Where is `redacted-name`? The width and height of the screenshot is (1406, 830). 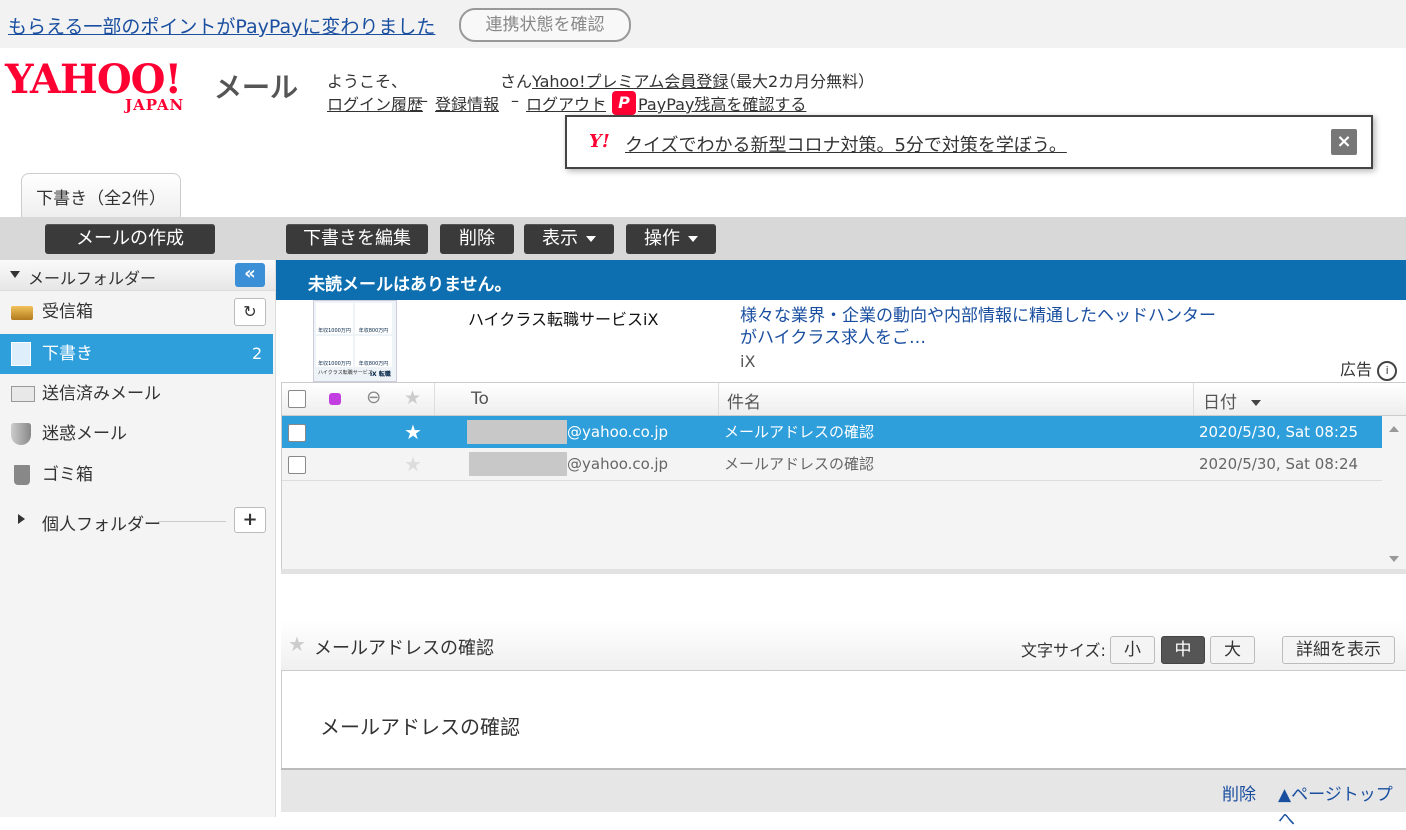 redacted-name is located at coordinates (518, 464).